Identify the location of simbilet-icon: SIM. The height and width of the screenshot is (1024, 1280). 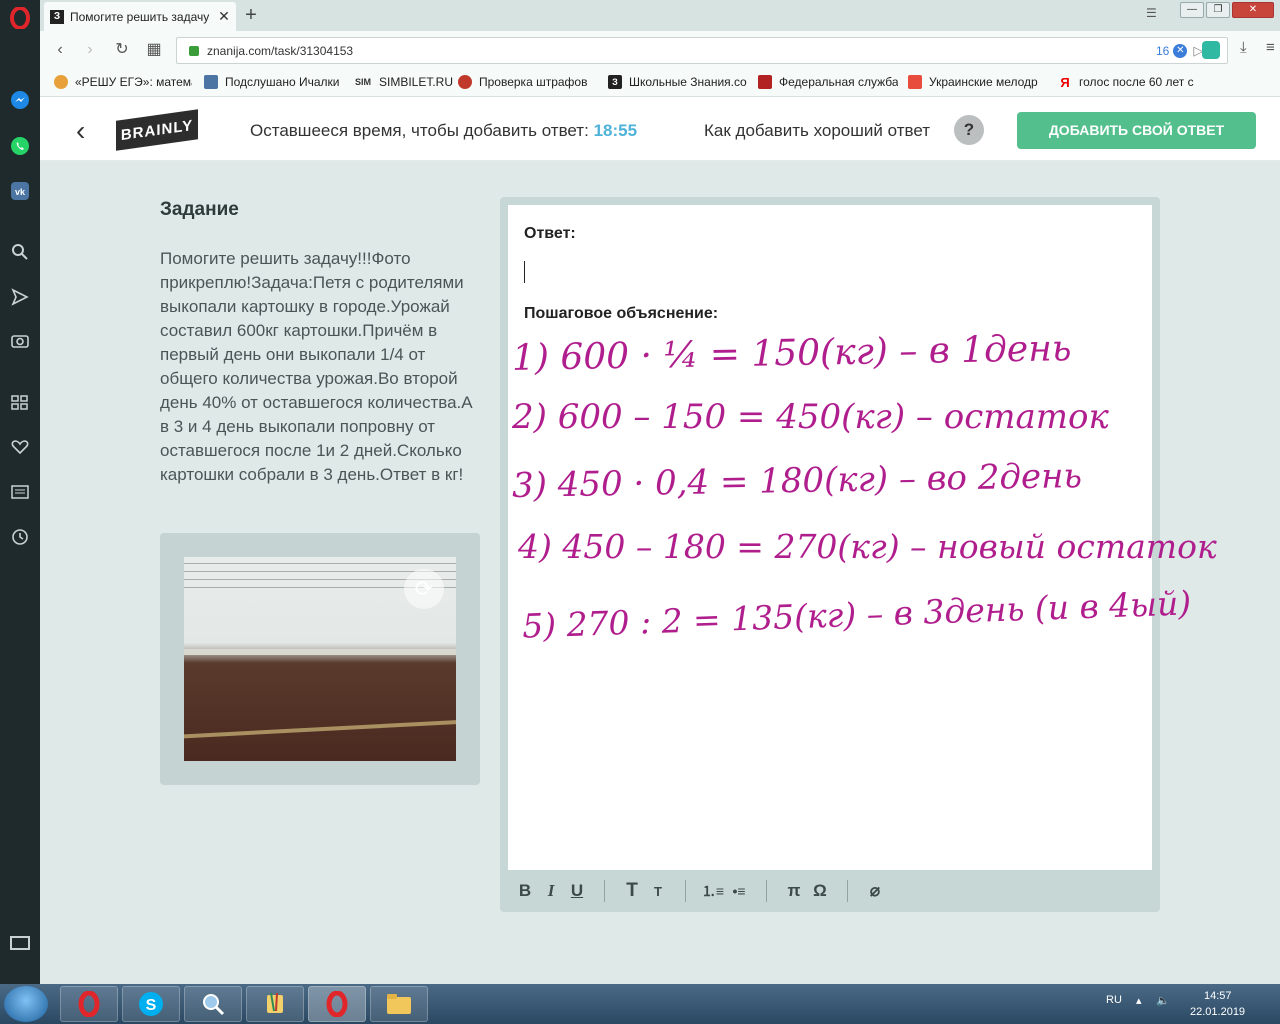
(362, 82).